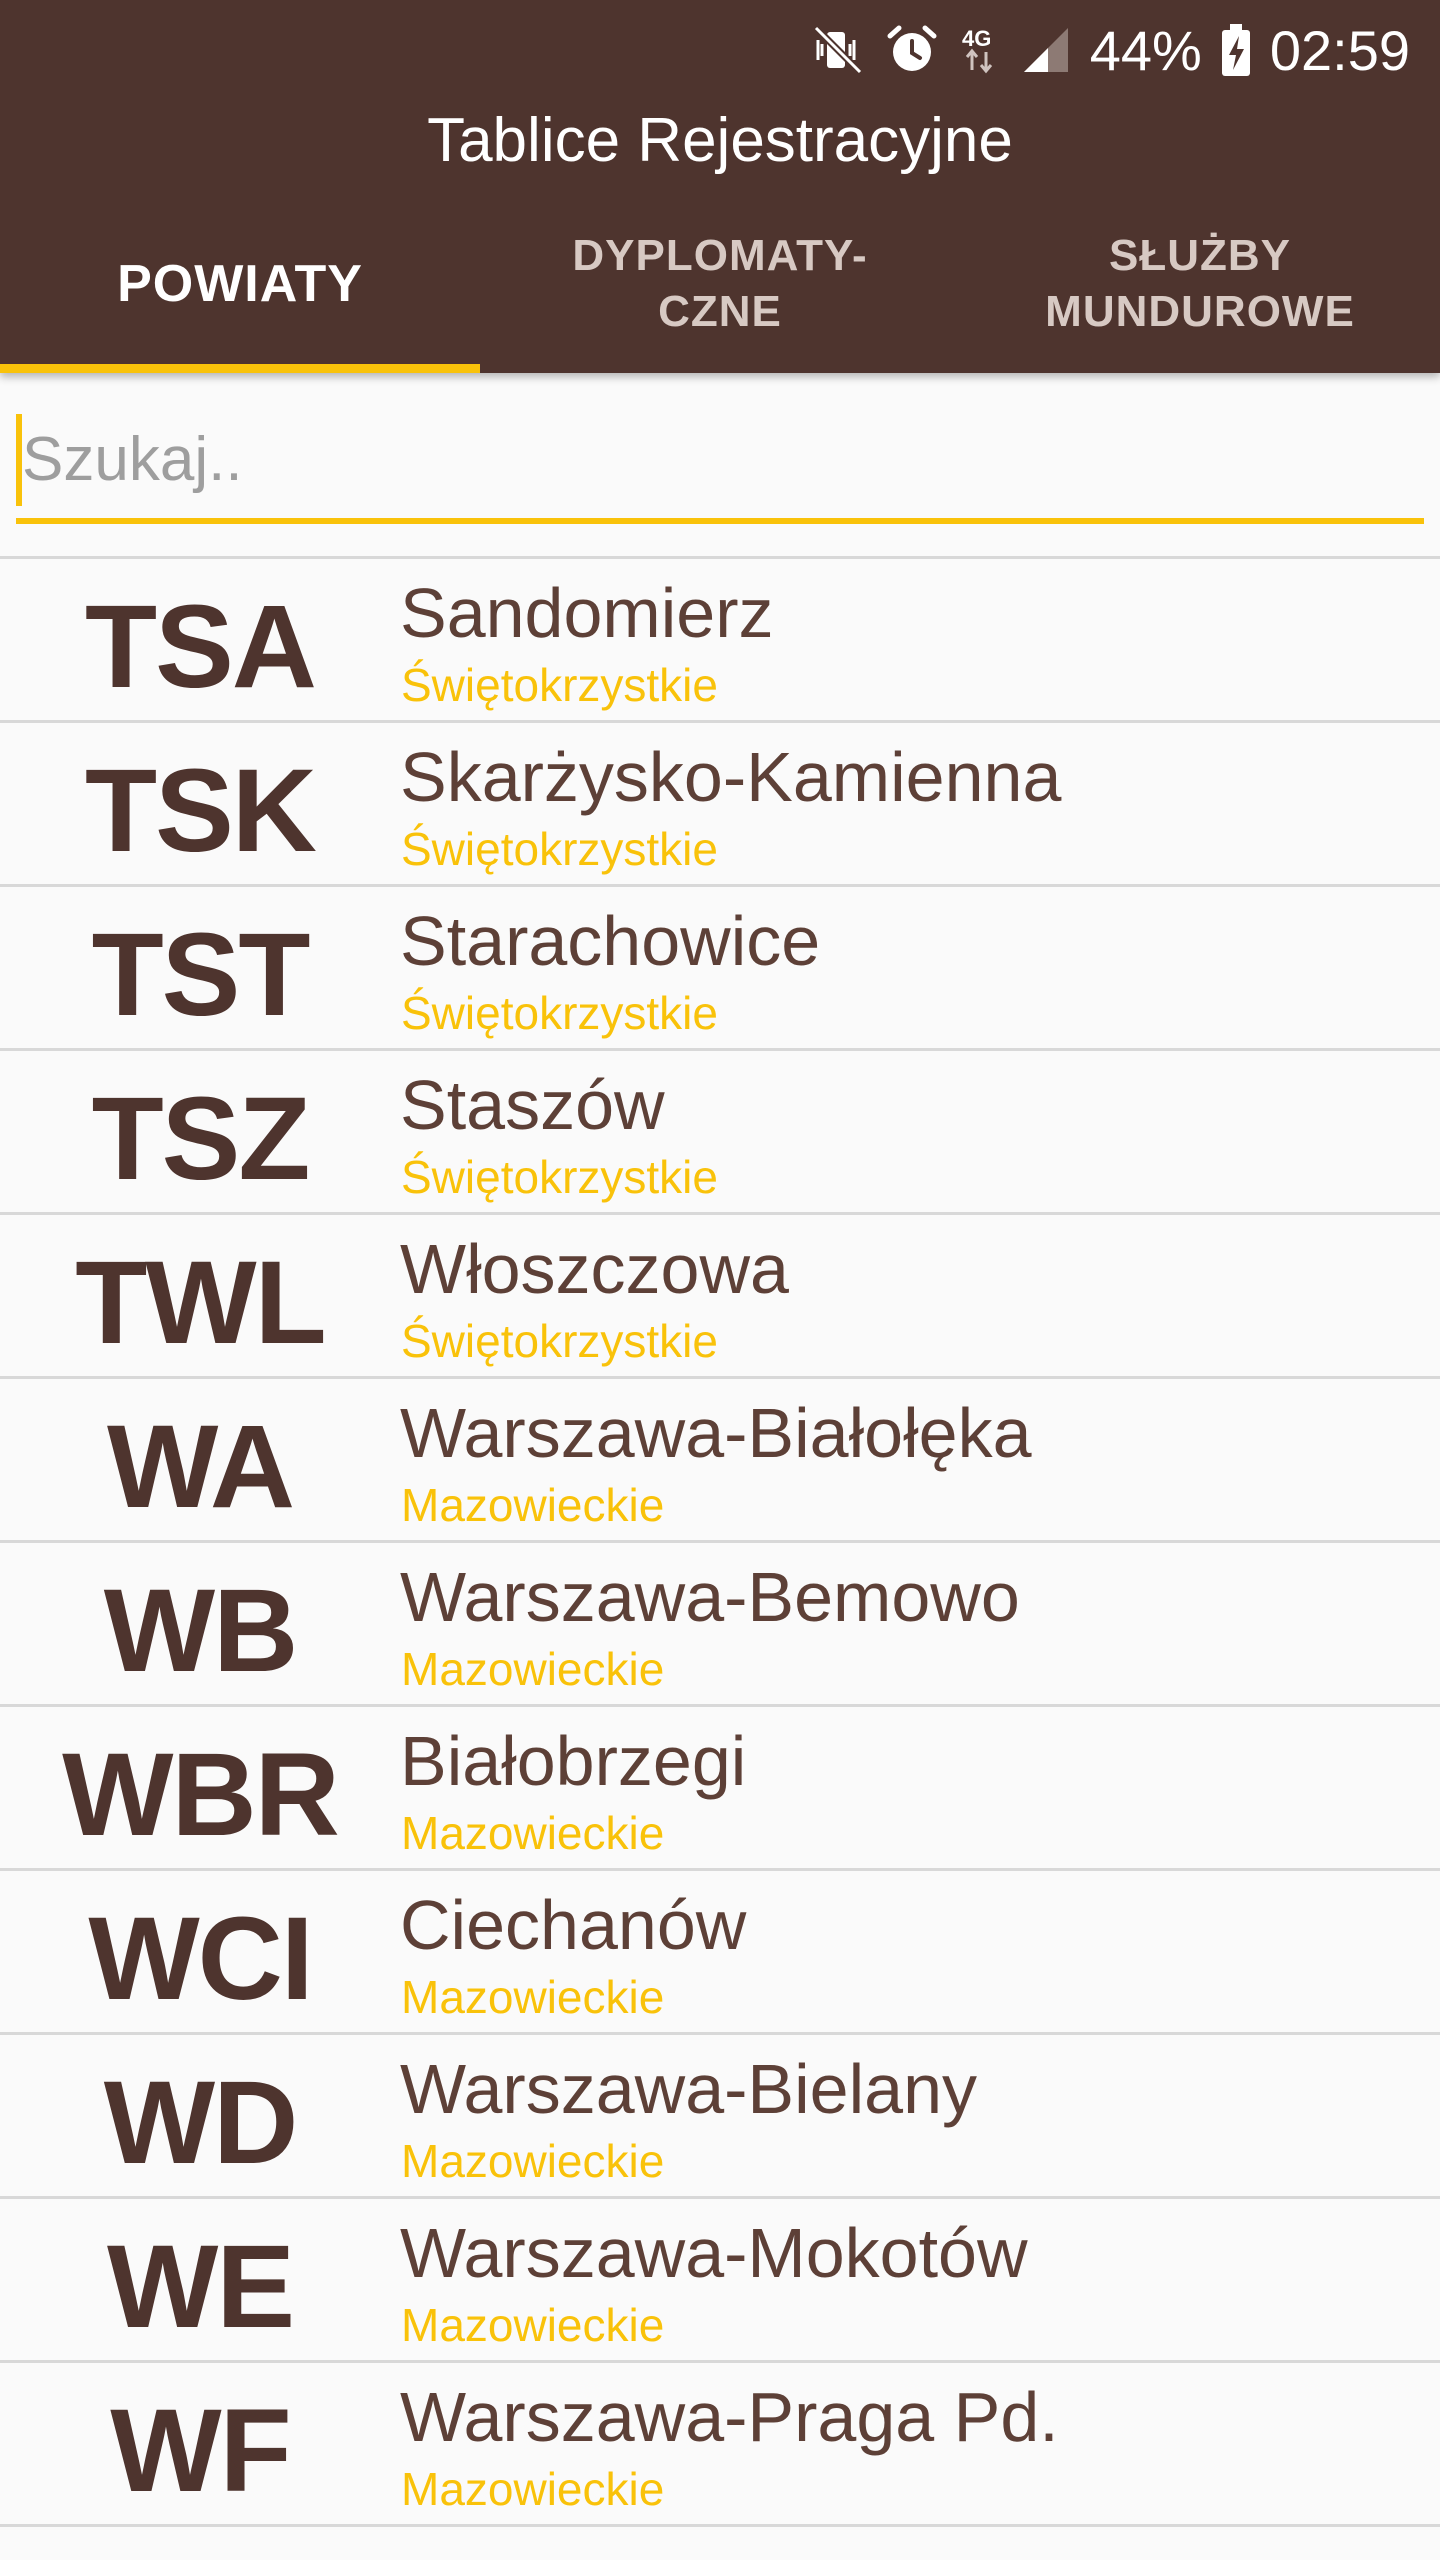 The image size is (1440, 2560). What do you see at coordinates (200, 1959) in the screenshot?
I see `plate-code: WCI` at bounding box center [200, 1959].